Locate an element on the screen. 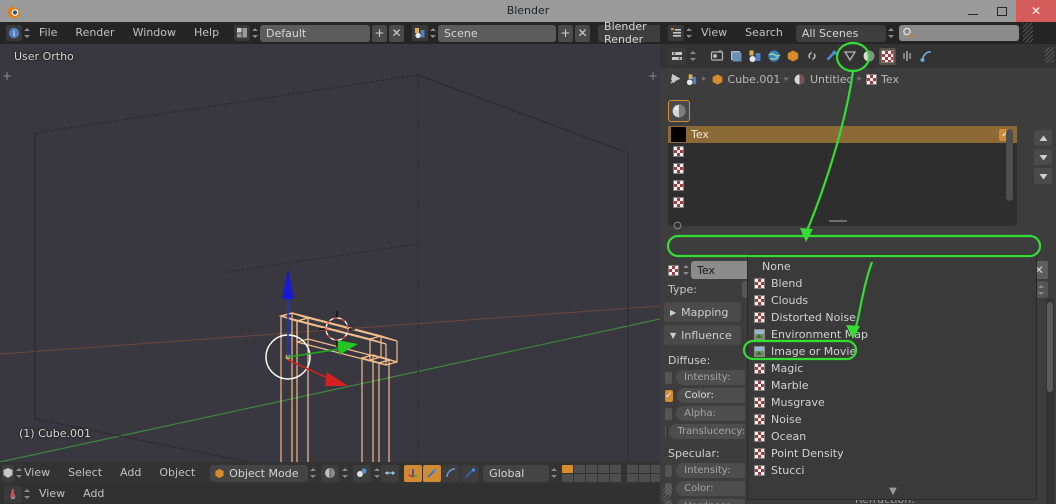  screen-layout-stepper is located at coordinates (255, 33).